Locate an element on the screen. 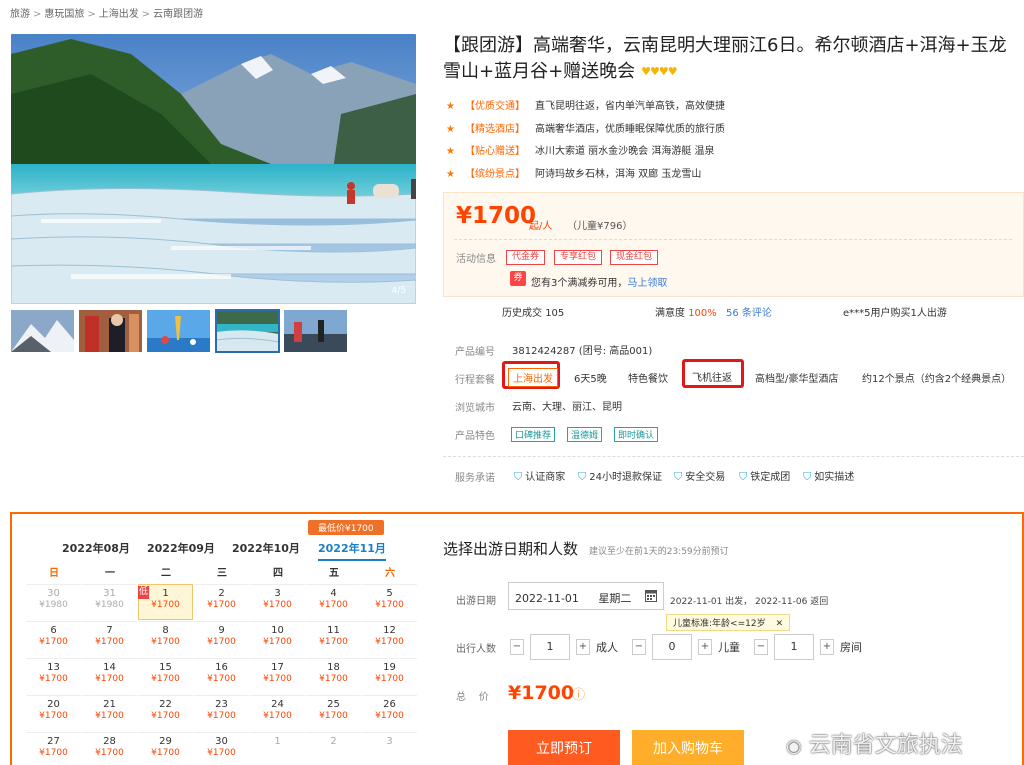 The width and height of the screenshot is (1024, 765). calendar-day: 31 ¥1980 is located at coordinates (109, 602).